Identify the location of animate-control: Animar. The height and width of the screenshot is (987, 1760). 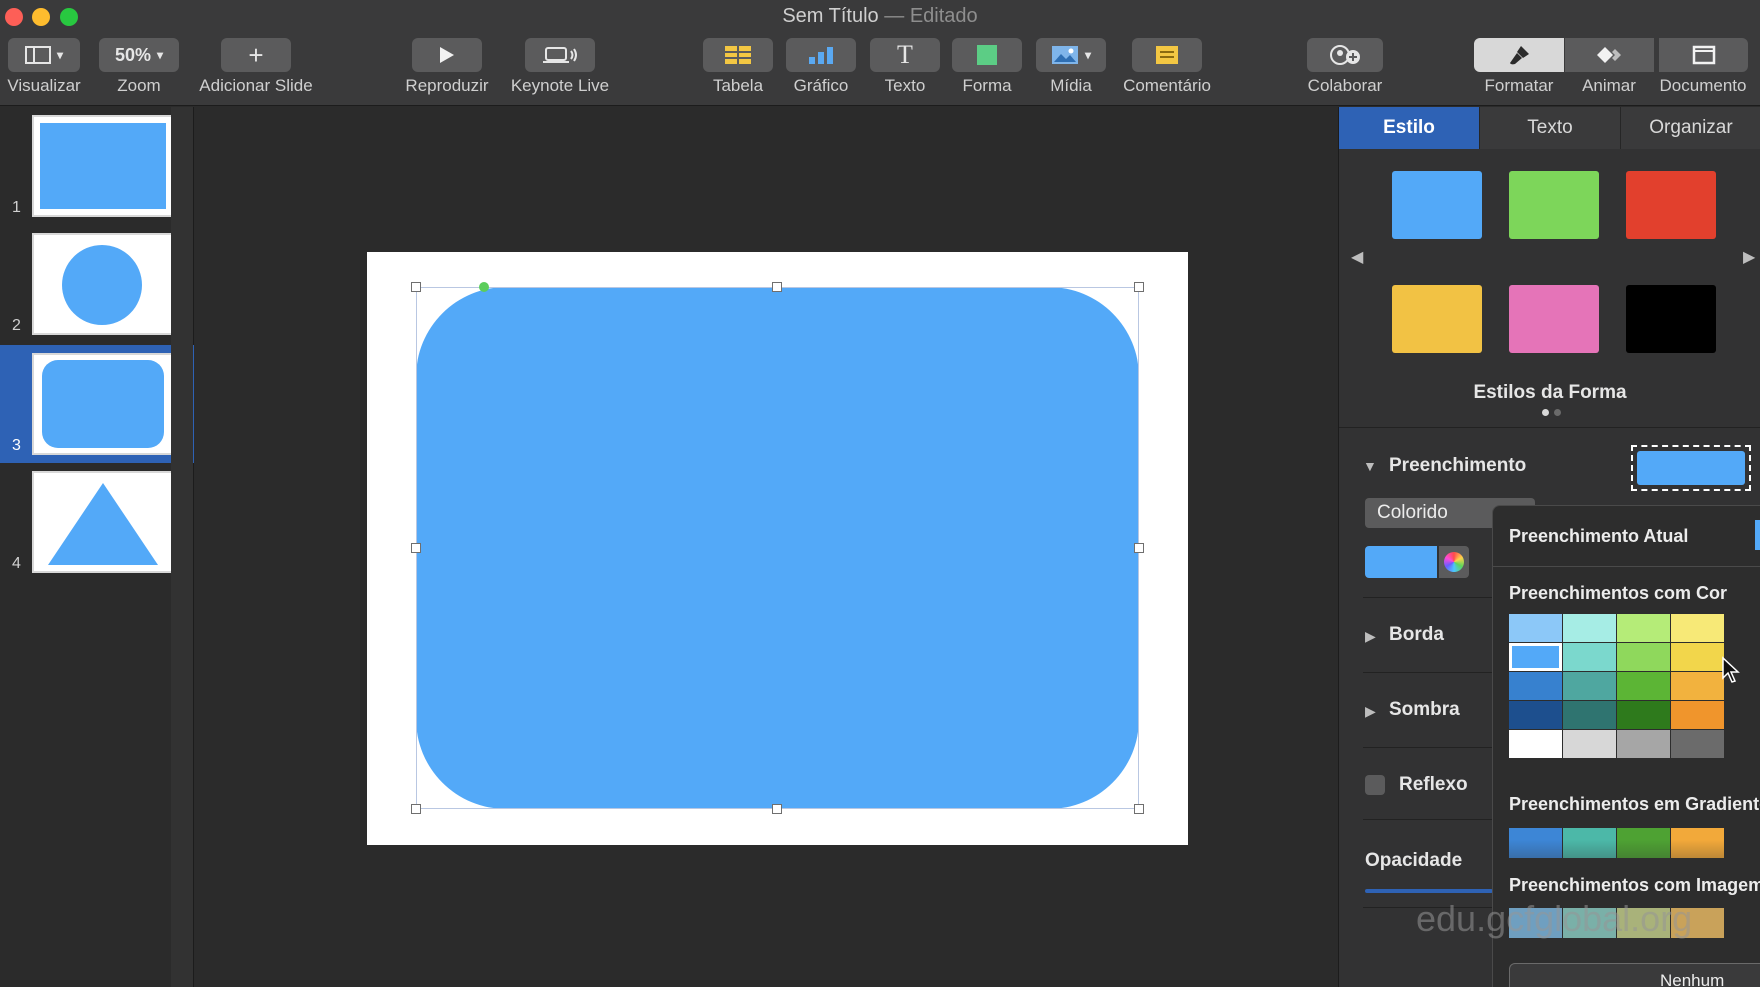
(1609, 67).